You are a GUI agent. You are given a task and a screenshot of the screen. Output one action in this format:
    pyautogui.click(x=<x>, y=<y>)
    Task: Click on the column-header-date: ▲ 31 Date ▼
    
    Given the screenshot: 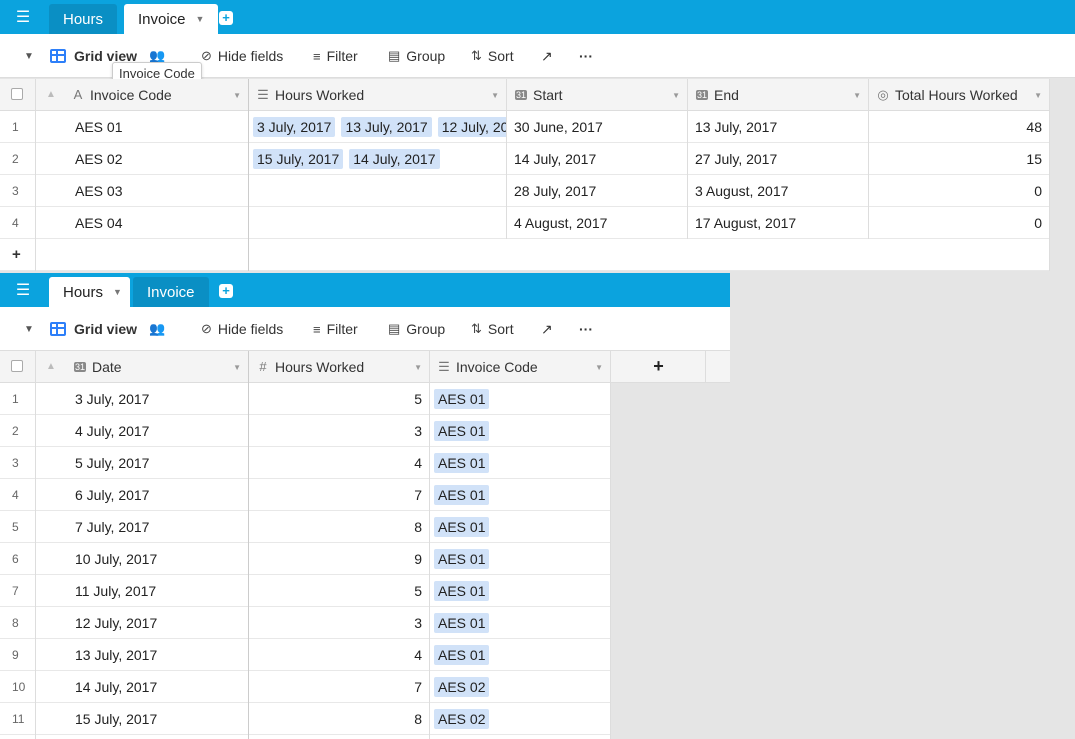 What is the action you would take?
    pyautogui.click(x=142, y=367)
    